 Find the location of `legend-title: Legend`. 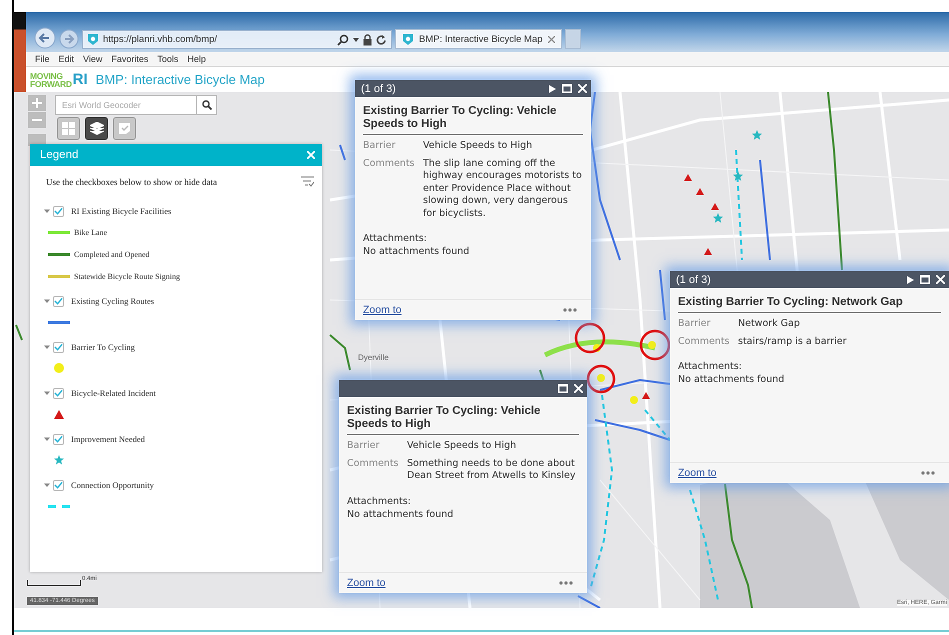

legend-title: Legend is located at coordinates (59, 155).